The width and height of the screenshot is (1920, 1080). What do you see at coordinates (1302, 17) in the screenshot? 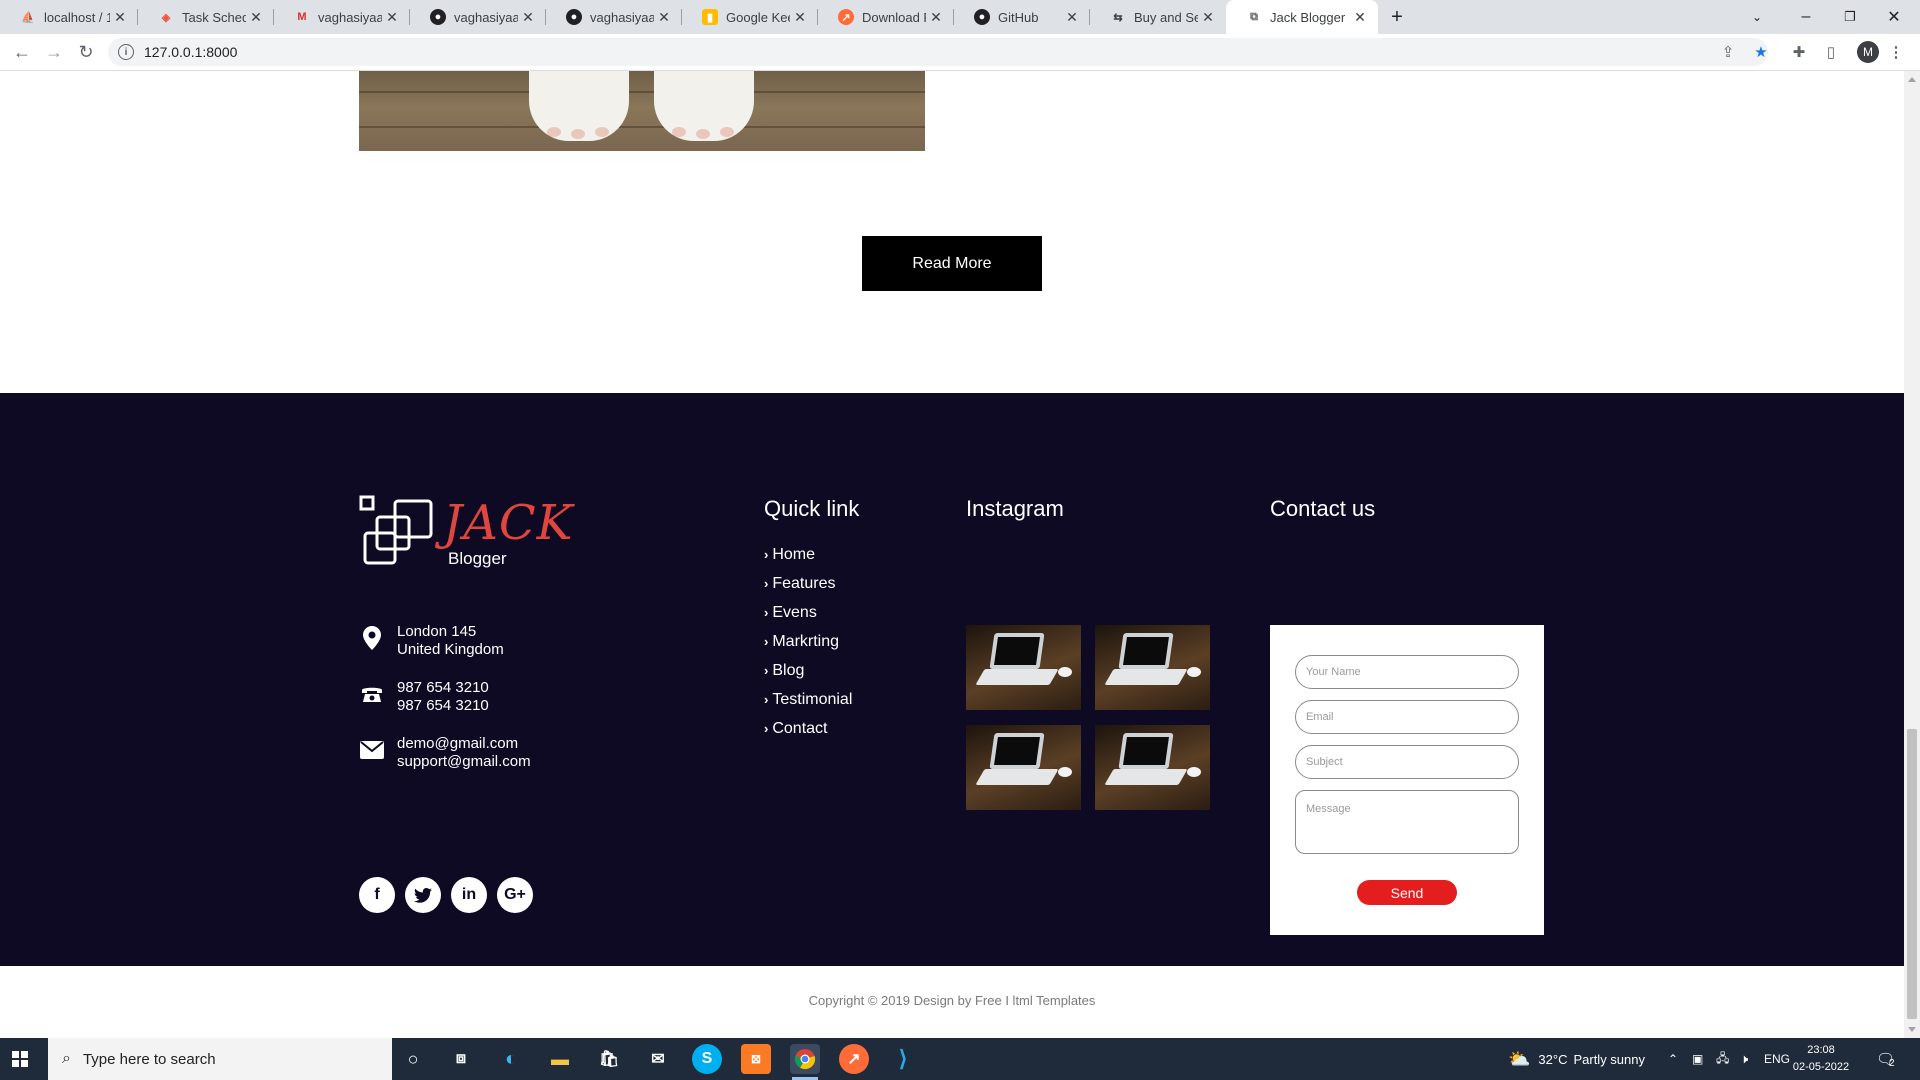
I see `browser-tab-active: ⧉ Jack Blogger ✕` at bounding box center [1302, 17].